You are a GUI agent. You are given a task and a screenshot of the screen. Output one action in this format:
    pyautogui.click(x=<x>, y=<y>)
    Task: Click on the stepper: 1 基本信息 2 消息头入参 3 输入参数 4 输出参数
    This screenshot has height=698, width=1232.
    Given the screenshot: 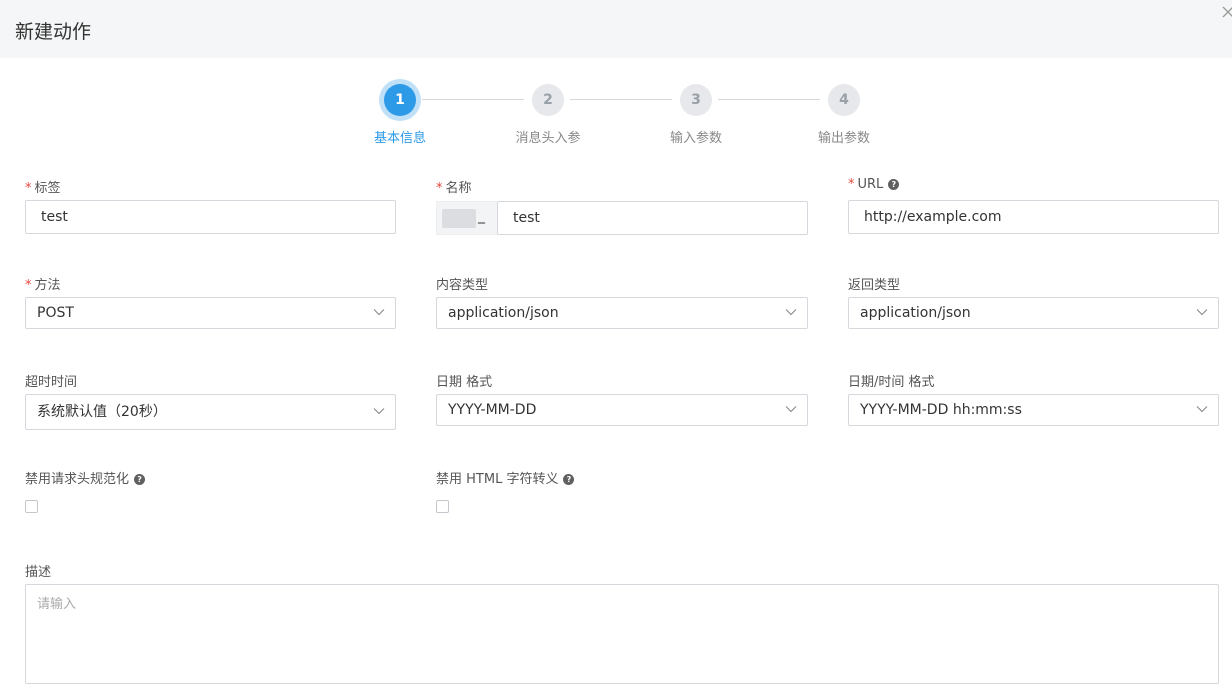 What is the action you would take?
    pyautogui.click(x=616, y=115)
    